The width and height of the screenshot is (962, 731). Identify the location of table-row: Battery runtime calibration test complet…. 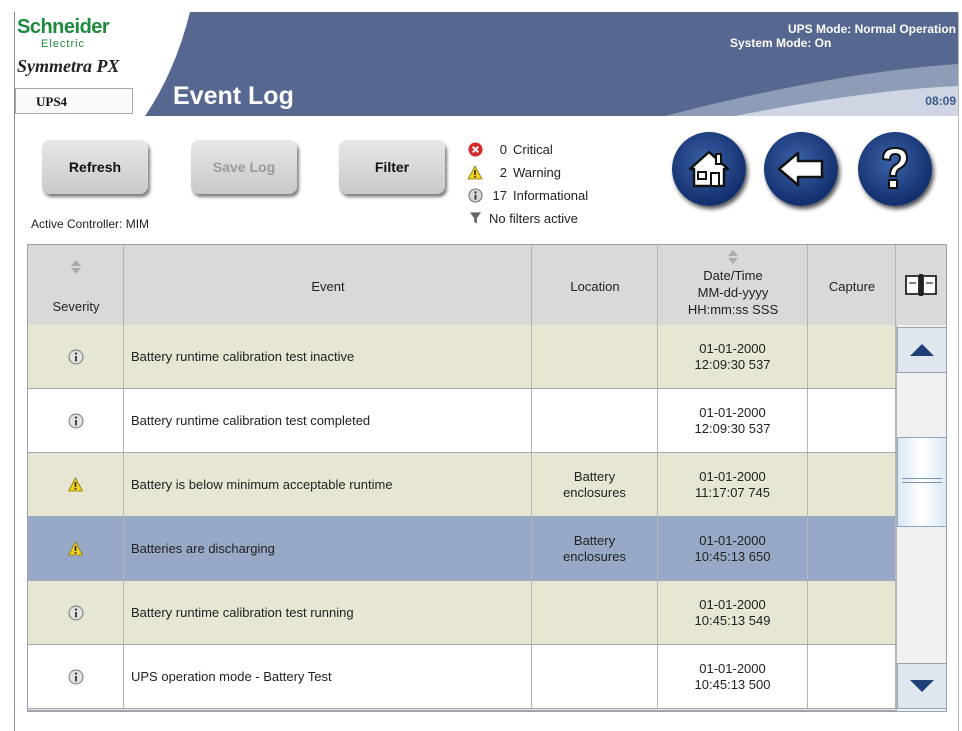
(462, 421).